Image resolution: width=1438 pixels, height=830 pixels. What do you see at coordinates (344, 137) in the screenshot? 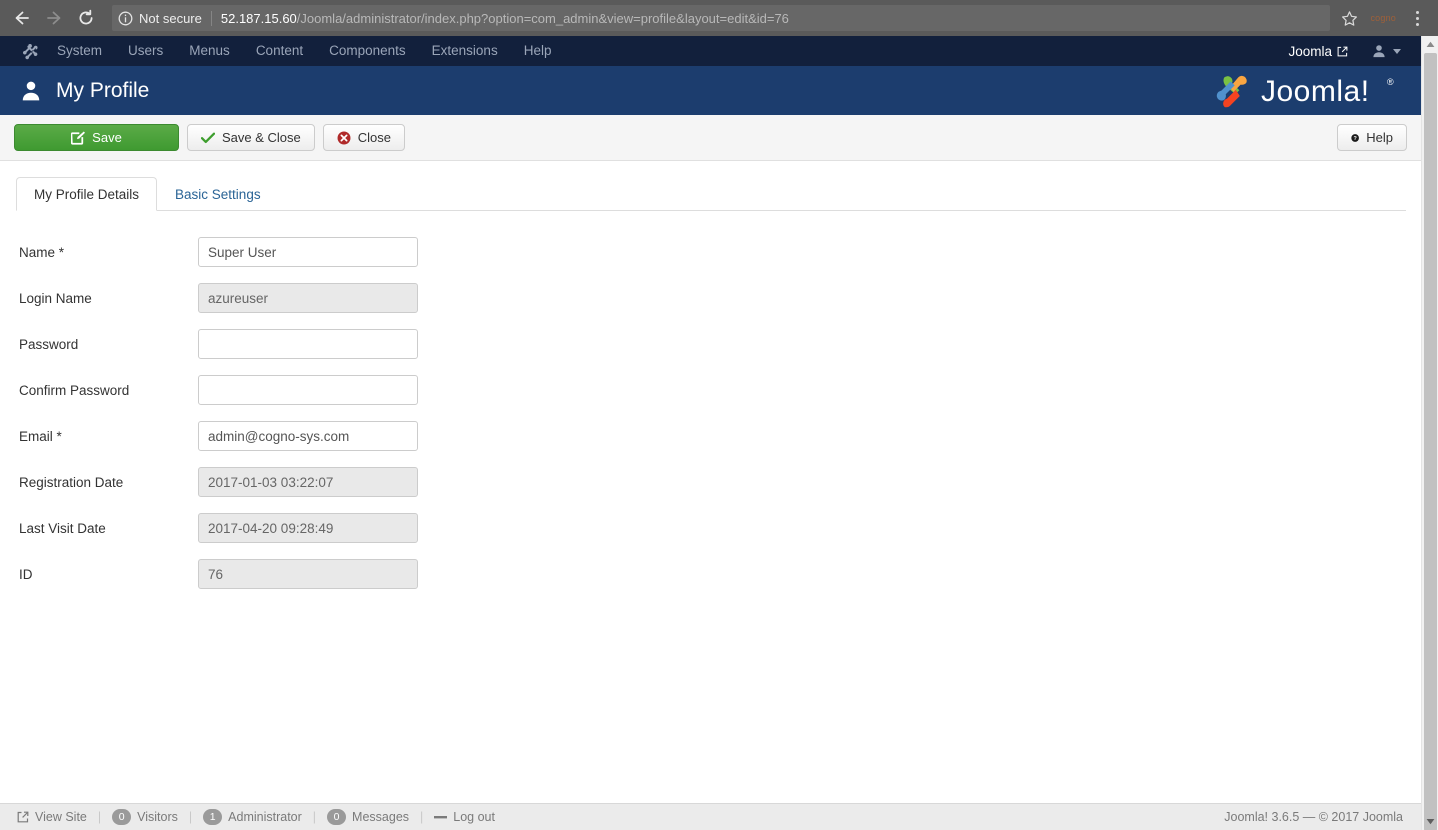
I see `remove-circle-icon` at bounding box center [344, 137].